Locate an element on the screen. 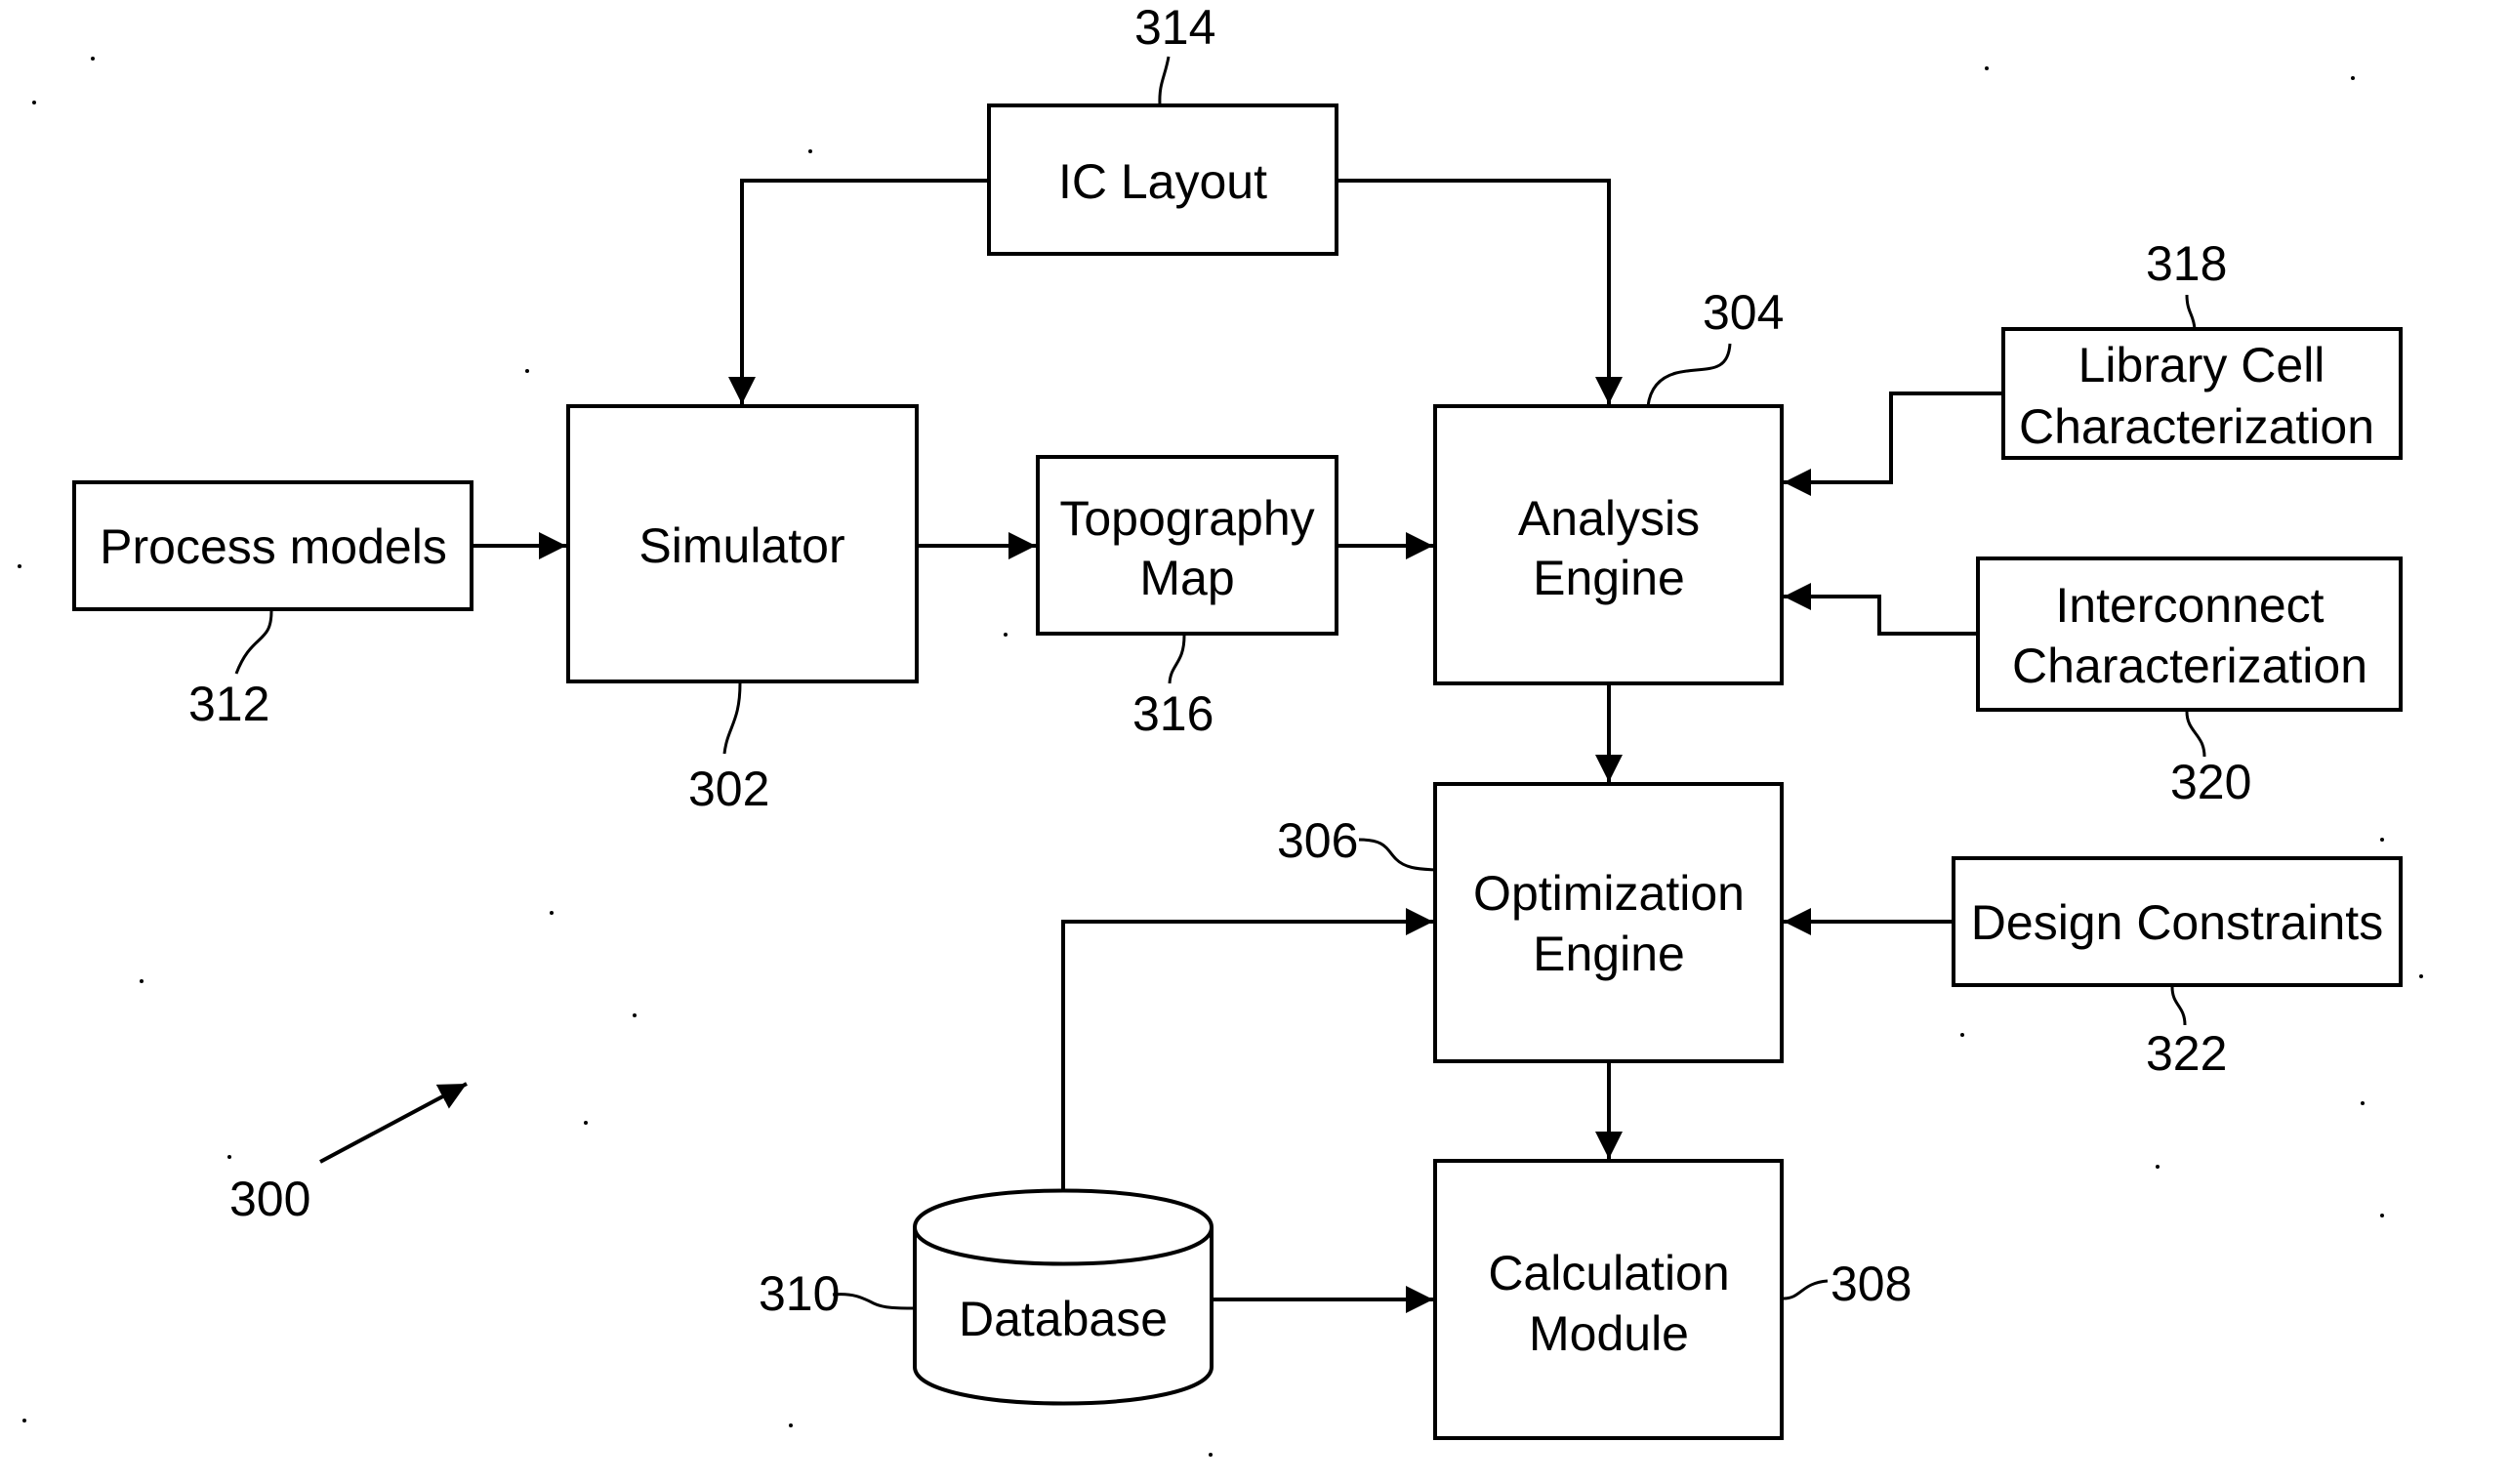 The height and width of the screenshot is (1484, 2510). library-cell-label-line2: Characterization is located at coordinates (2196, 427).